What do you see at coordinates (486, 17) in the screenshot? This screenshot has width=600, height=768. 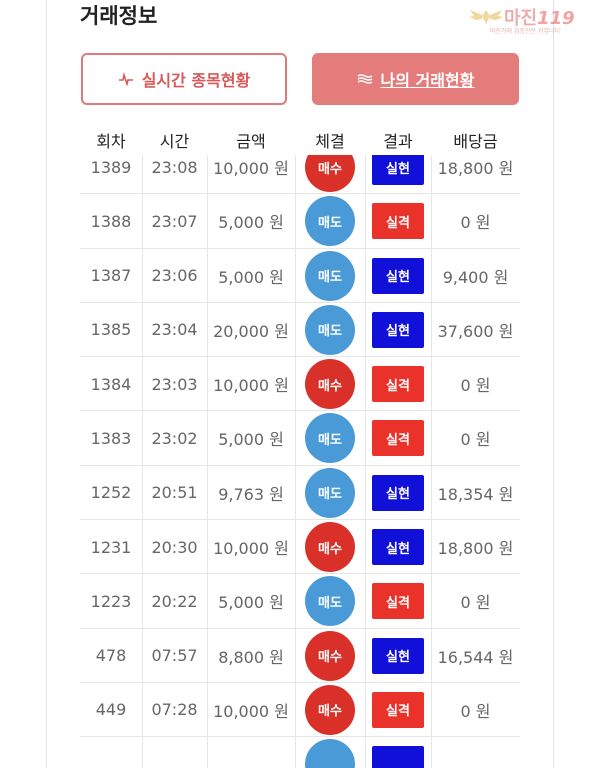 I see `wings-emblem-icon` at bounding box center [486, 17].